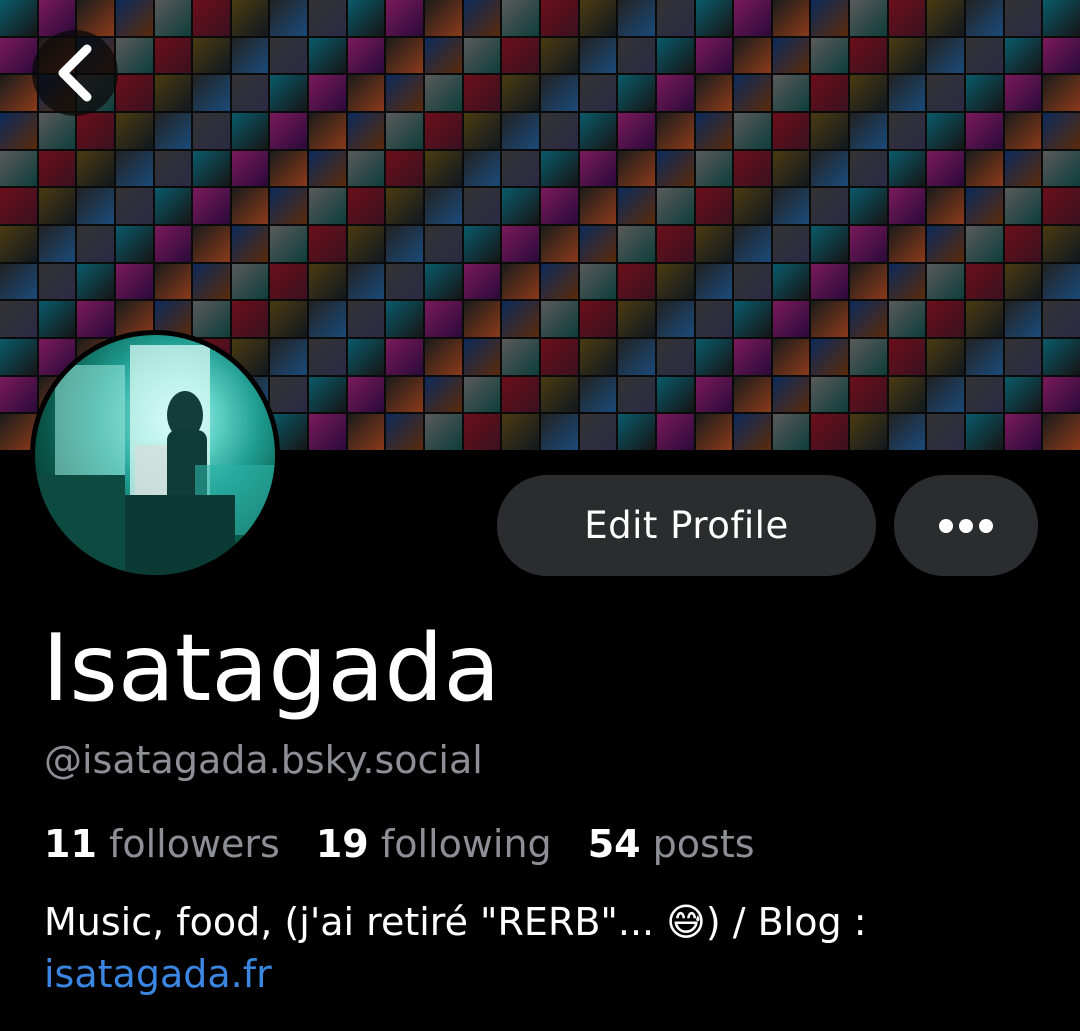  What do you see at coordinates (75, 73) in the screenshot?
I see `back-button` at bounding box center [75, 73].